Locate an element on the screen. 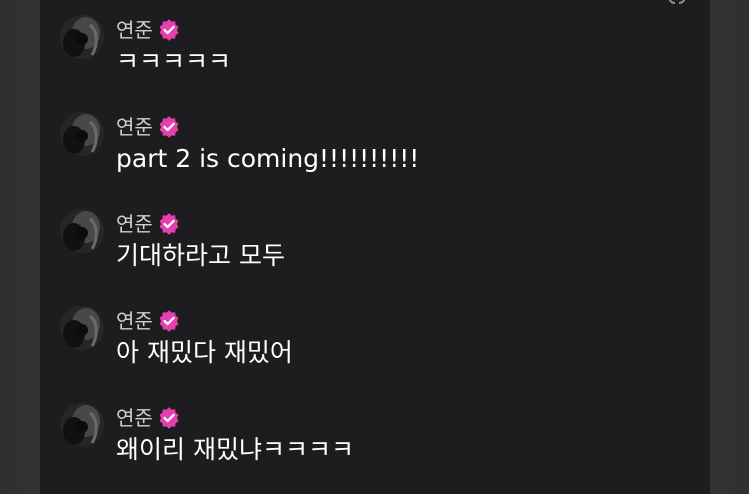  chat-message: 연준 아 재밌다 재밌어 is located at coordinates (370, 329).